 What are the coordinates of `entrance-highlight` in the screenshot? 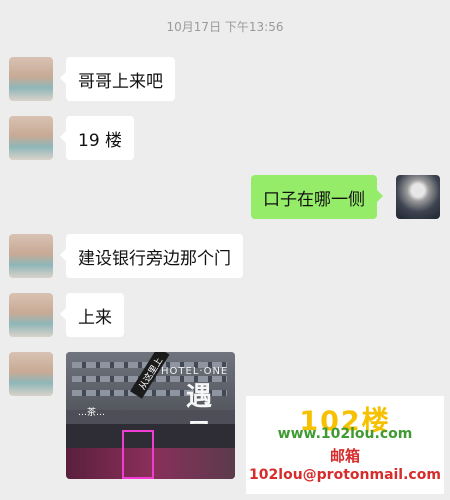 It's located at (138, 454).